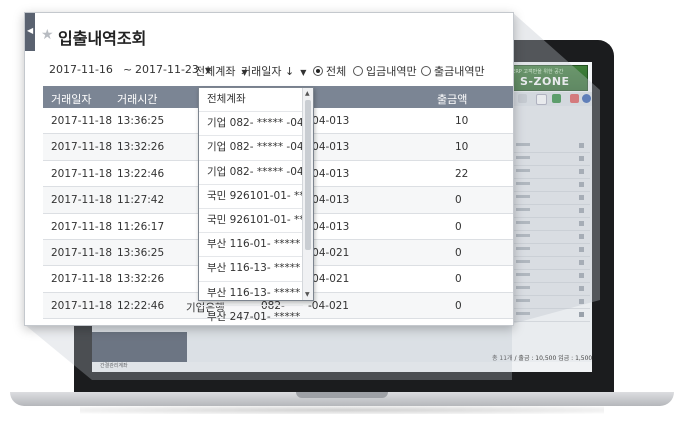 This screenshot has width=684, height=426. What do you see at coordinates (137, 99) in the screenshot?
I see `column-header-time: 거래시간` at bounding box center [137, 99].